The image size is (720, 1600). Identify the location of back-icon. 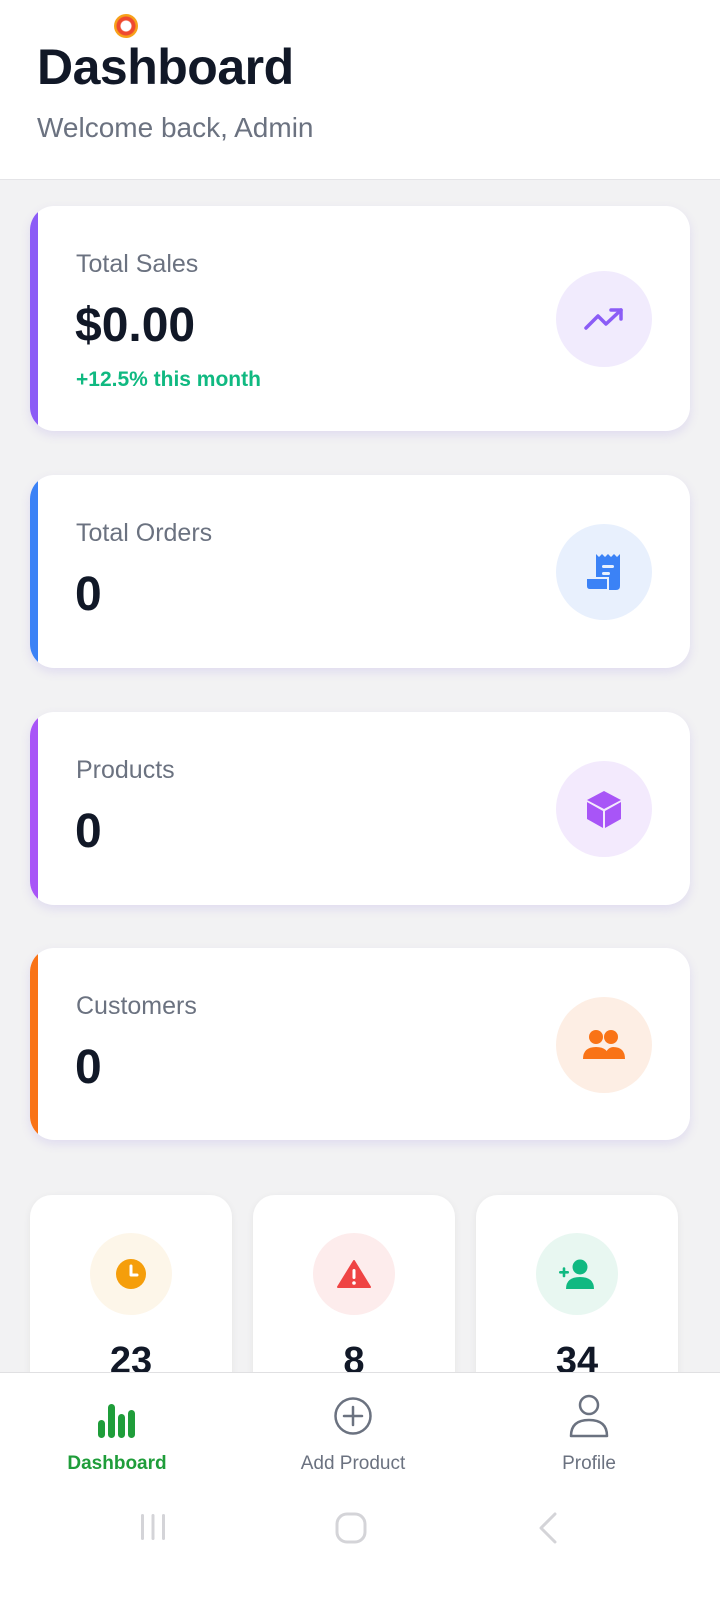
(548, 1530).